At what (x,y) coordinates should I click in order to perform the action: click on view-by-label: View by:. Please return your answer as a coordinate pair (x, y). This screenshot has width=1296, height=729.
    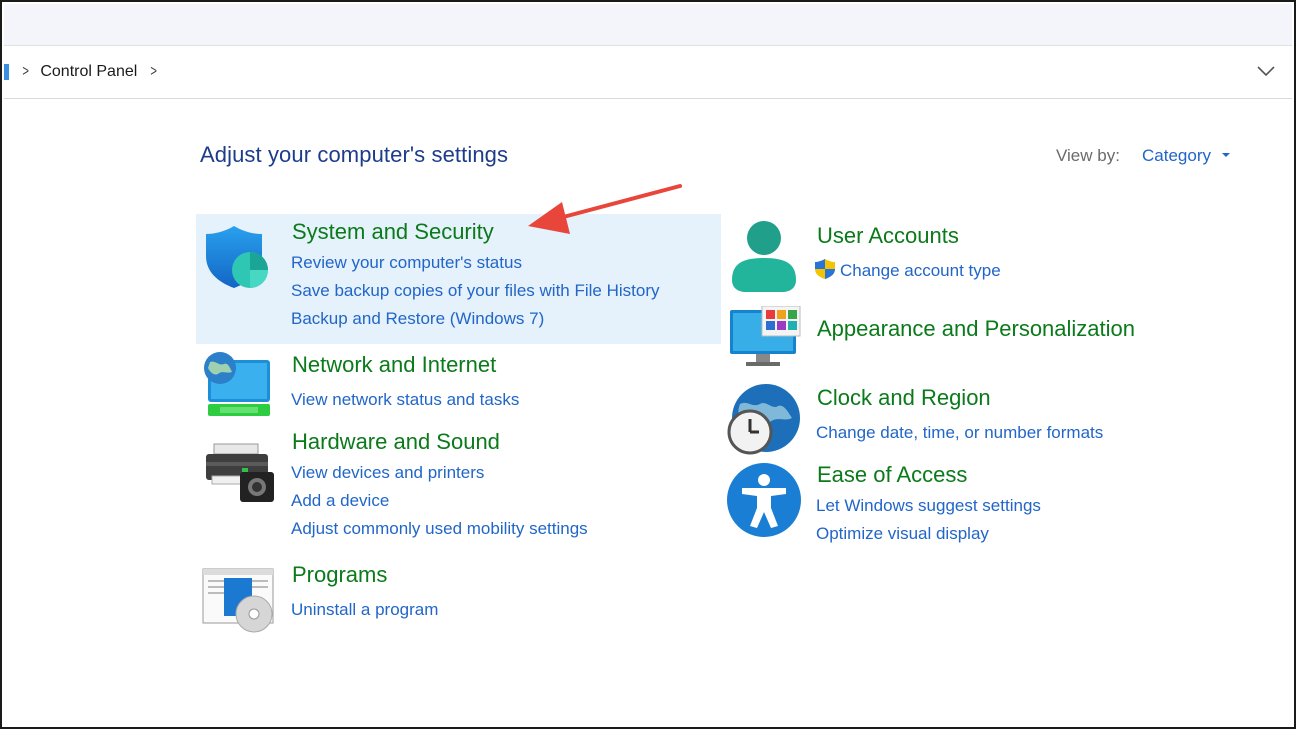
    Looking at the image, I should click on (1088, 155).